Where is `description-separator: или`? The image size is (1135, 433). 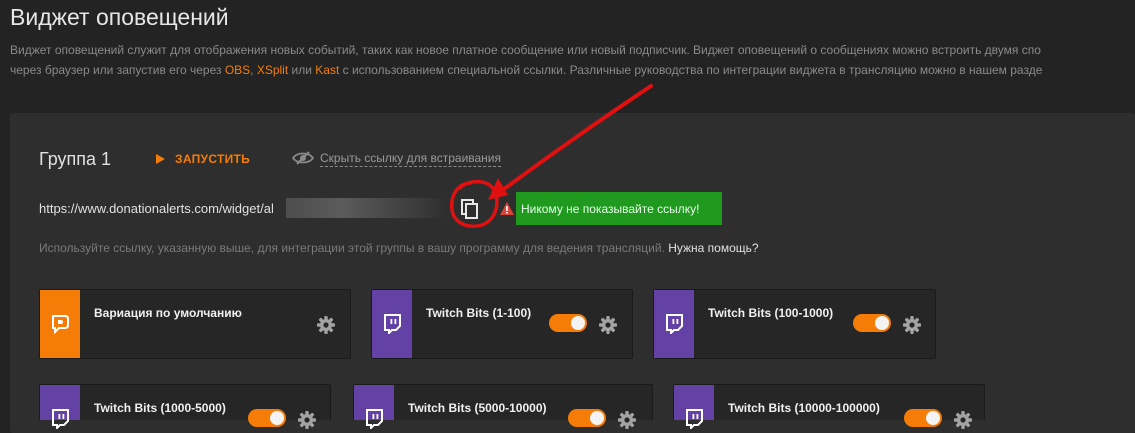
description-separator: или is located at coordinates (302, 70).